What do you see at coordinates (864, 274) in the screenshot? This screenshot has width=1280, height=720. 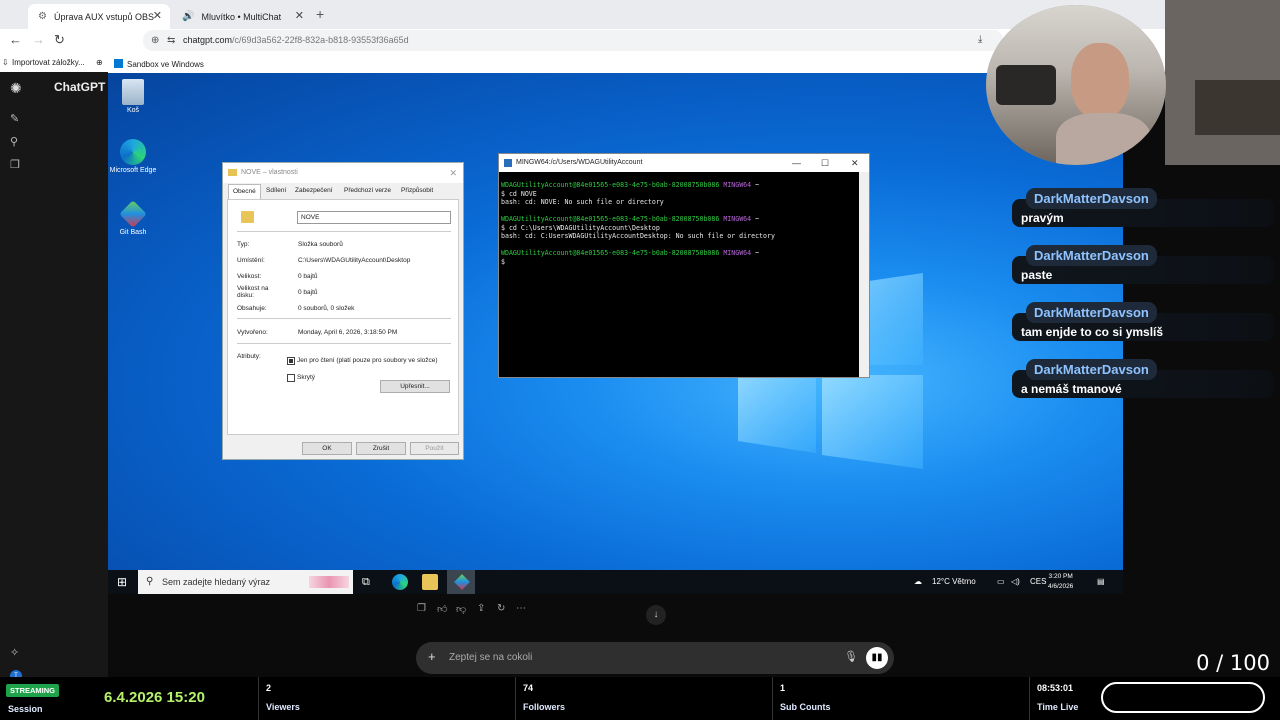 I see `terminal-scrollbar` at bounding box center [864, 274].